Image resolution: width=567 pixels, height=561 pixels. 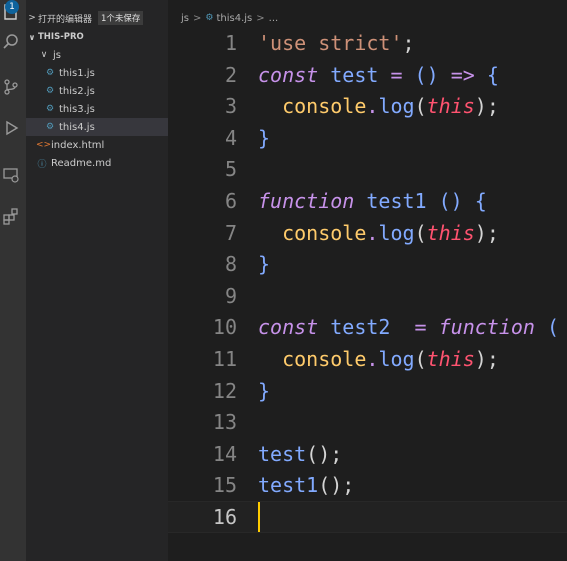 I want to click on extensions-icon, so click(x=11, y=216).